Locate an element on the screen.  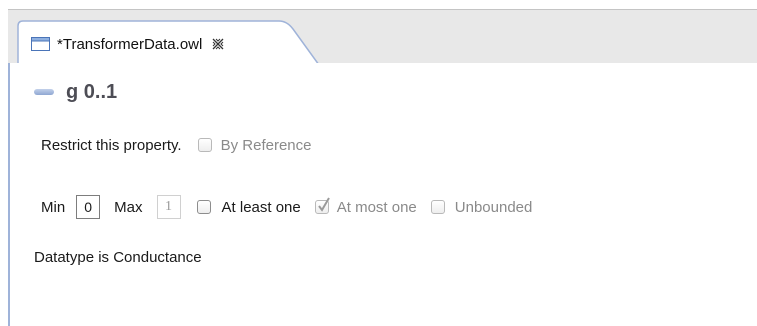
at-most-one-label: At most one is located at coordinates (376, 207).